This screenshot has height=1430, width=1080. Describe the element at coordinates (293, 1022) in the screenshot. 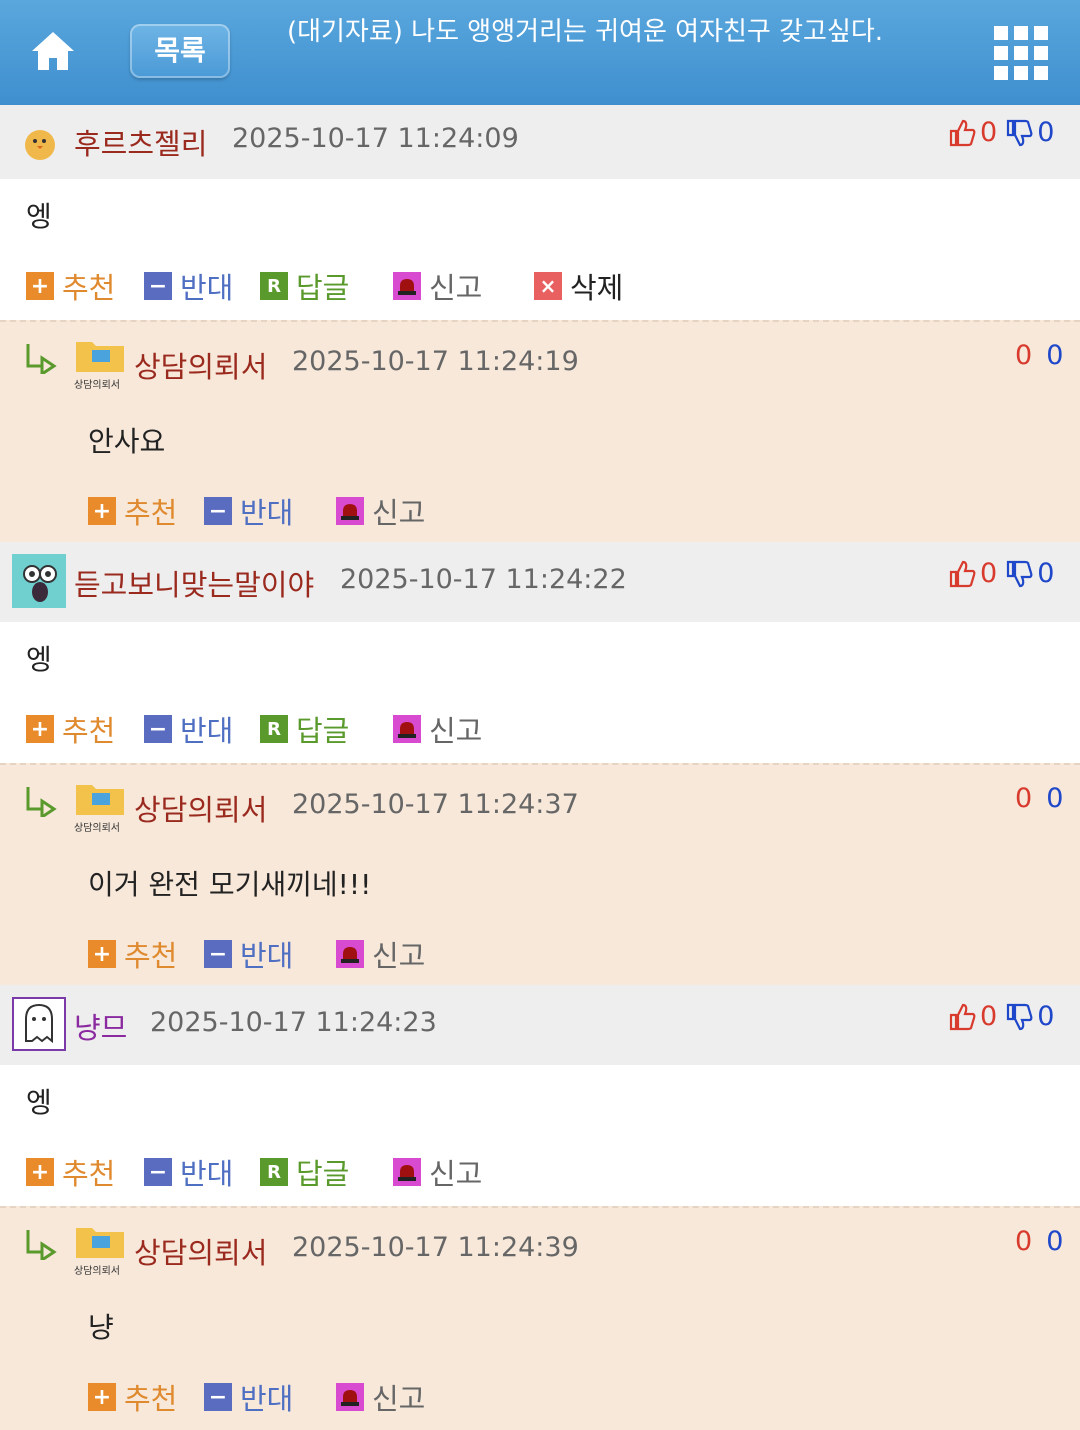

I see `comment-date: 2025-10-17 11:24:23` at that location.